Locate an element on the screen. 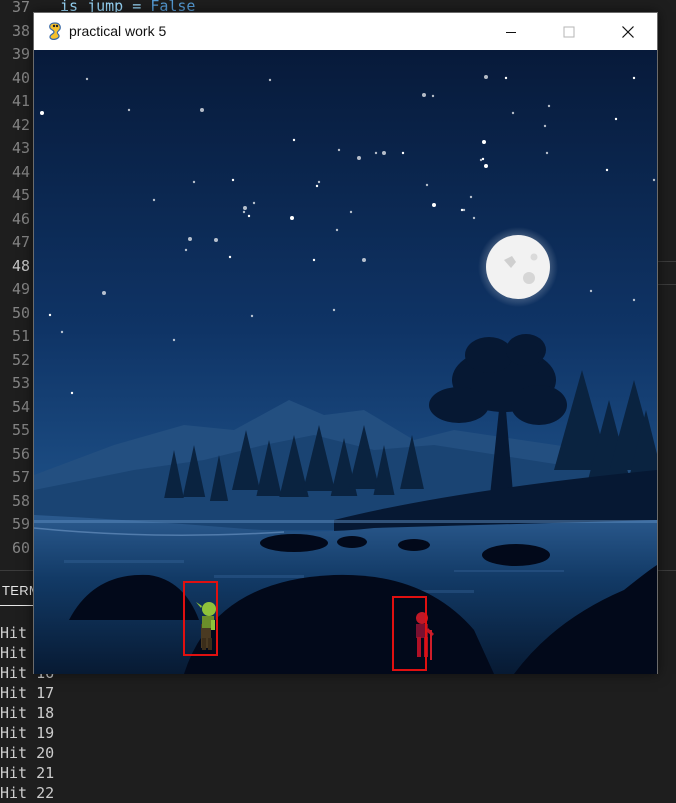 This screenshot has width=676, height=803. minimize-icon is located at coordinates (511, 32).